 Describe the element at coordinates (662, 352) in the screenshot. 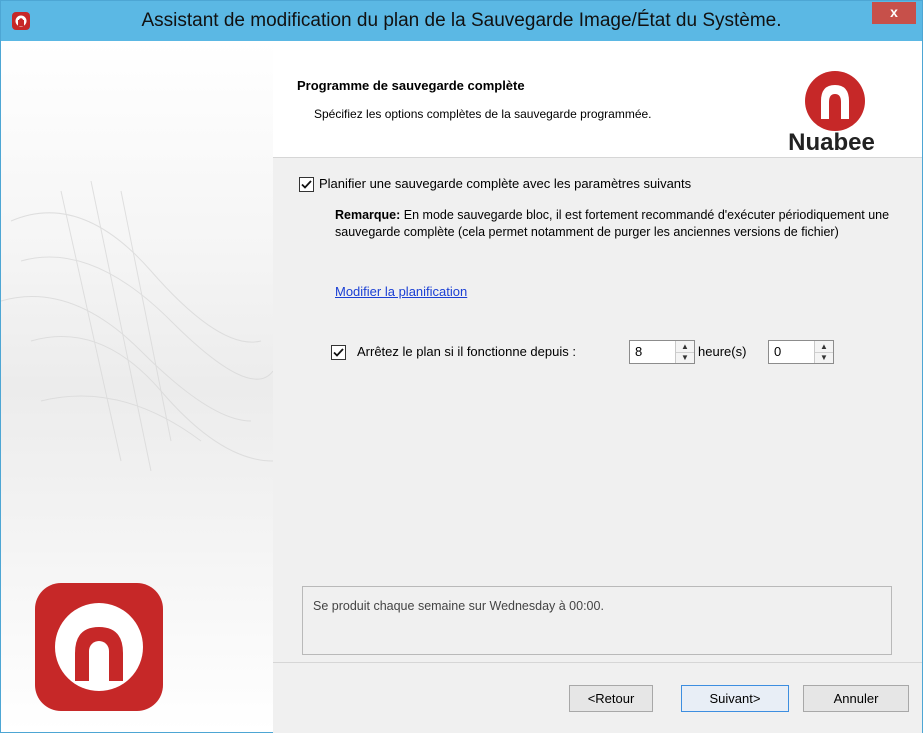

I see `hours-spinner: 8 ▲ ▼` at that location.